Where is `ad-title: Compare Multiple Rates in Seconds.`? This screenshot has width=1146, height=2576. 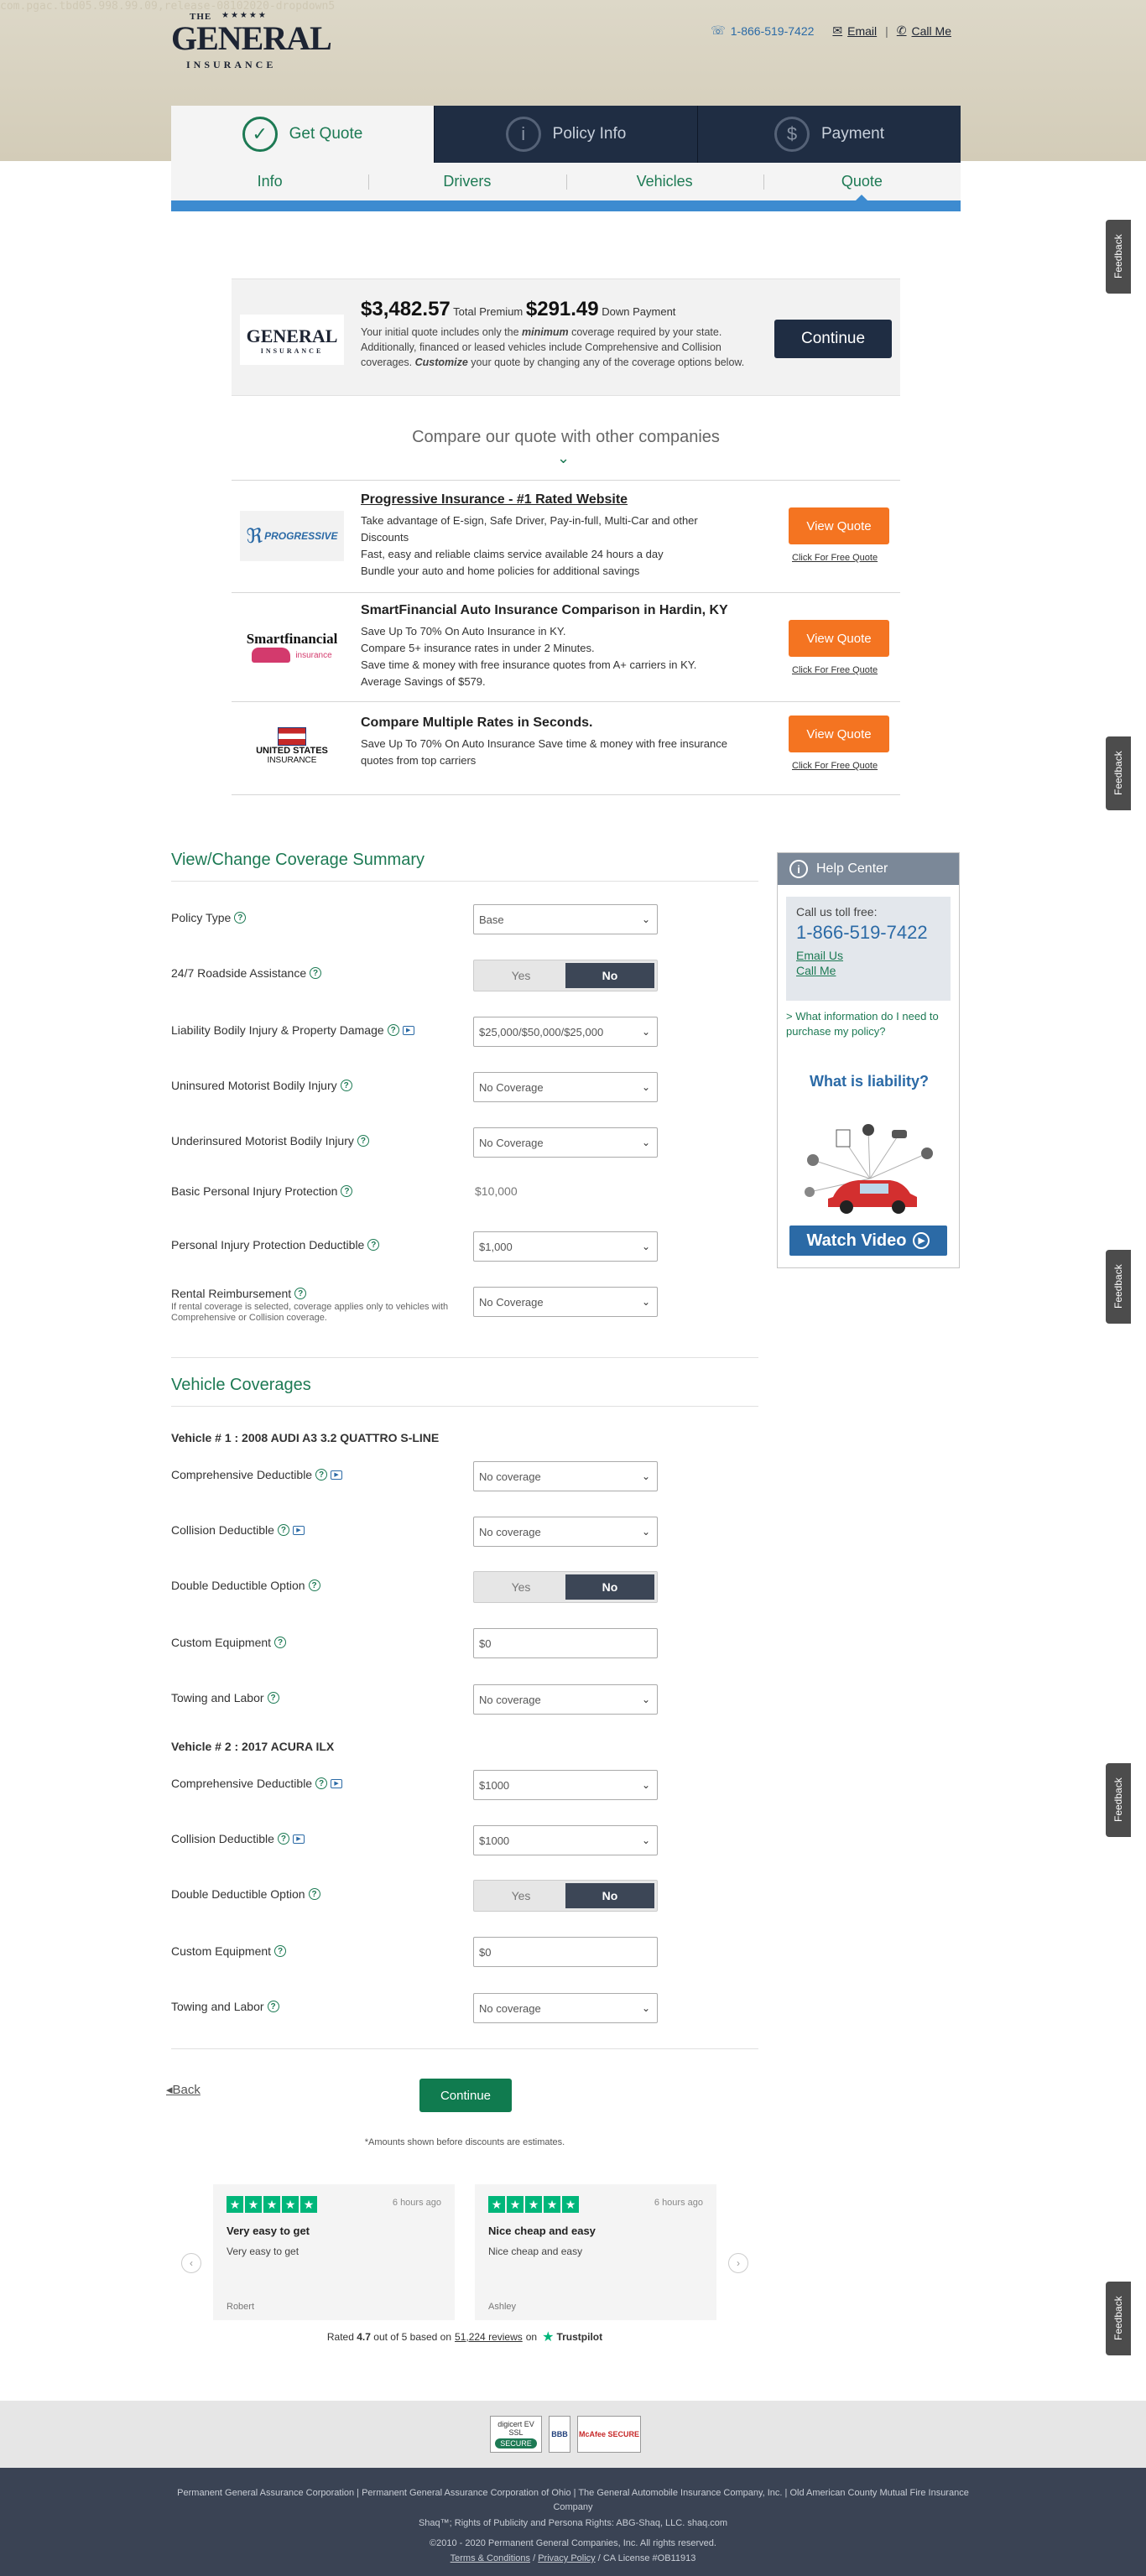
ad-title: Compare Multiple Rates in Seconds. is located at coordinates (477, 723).